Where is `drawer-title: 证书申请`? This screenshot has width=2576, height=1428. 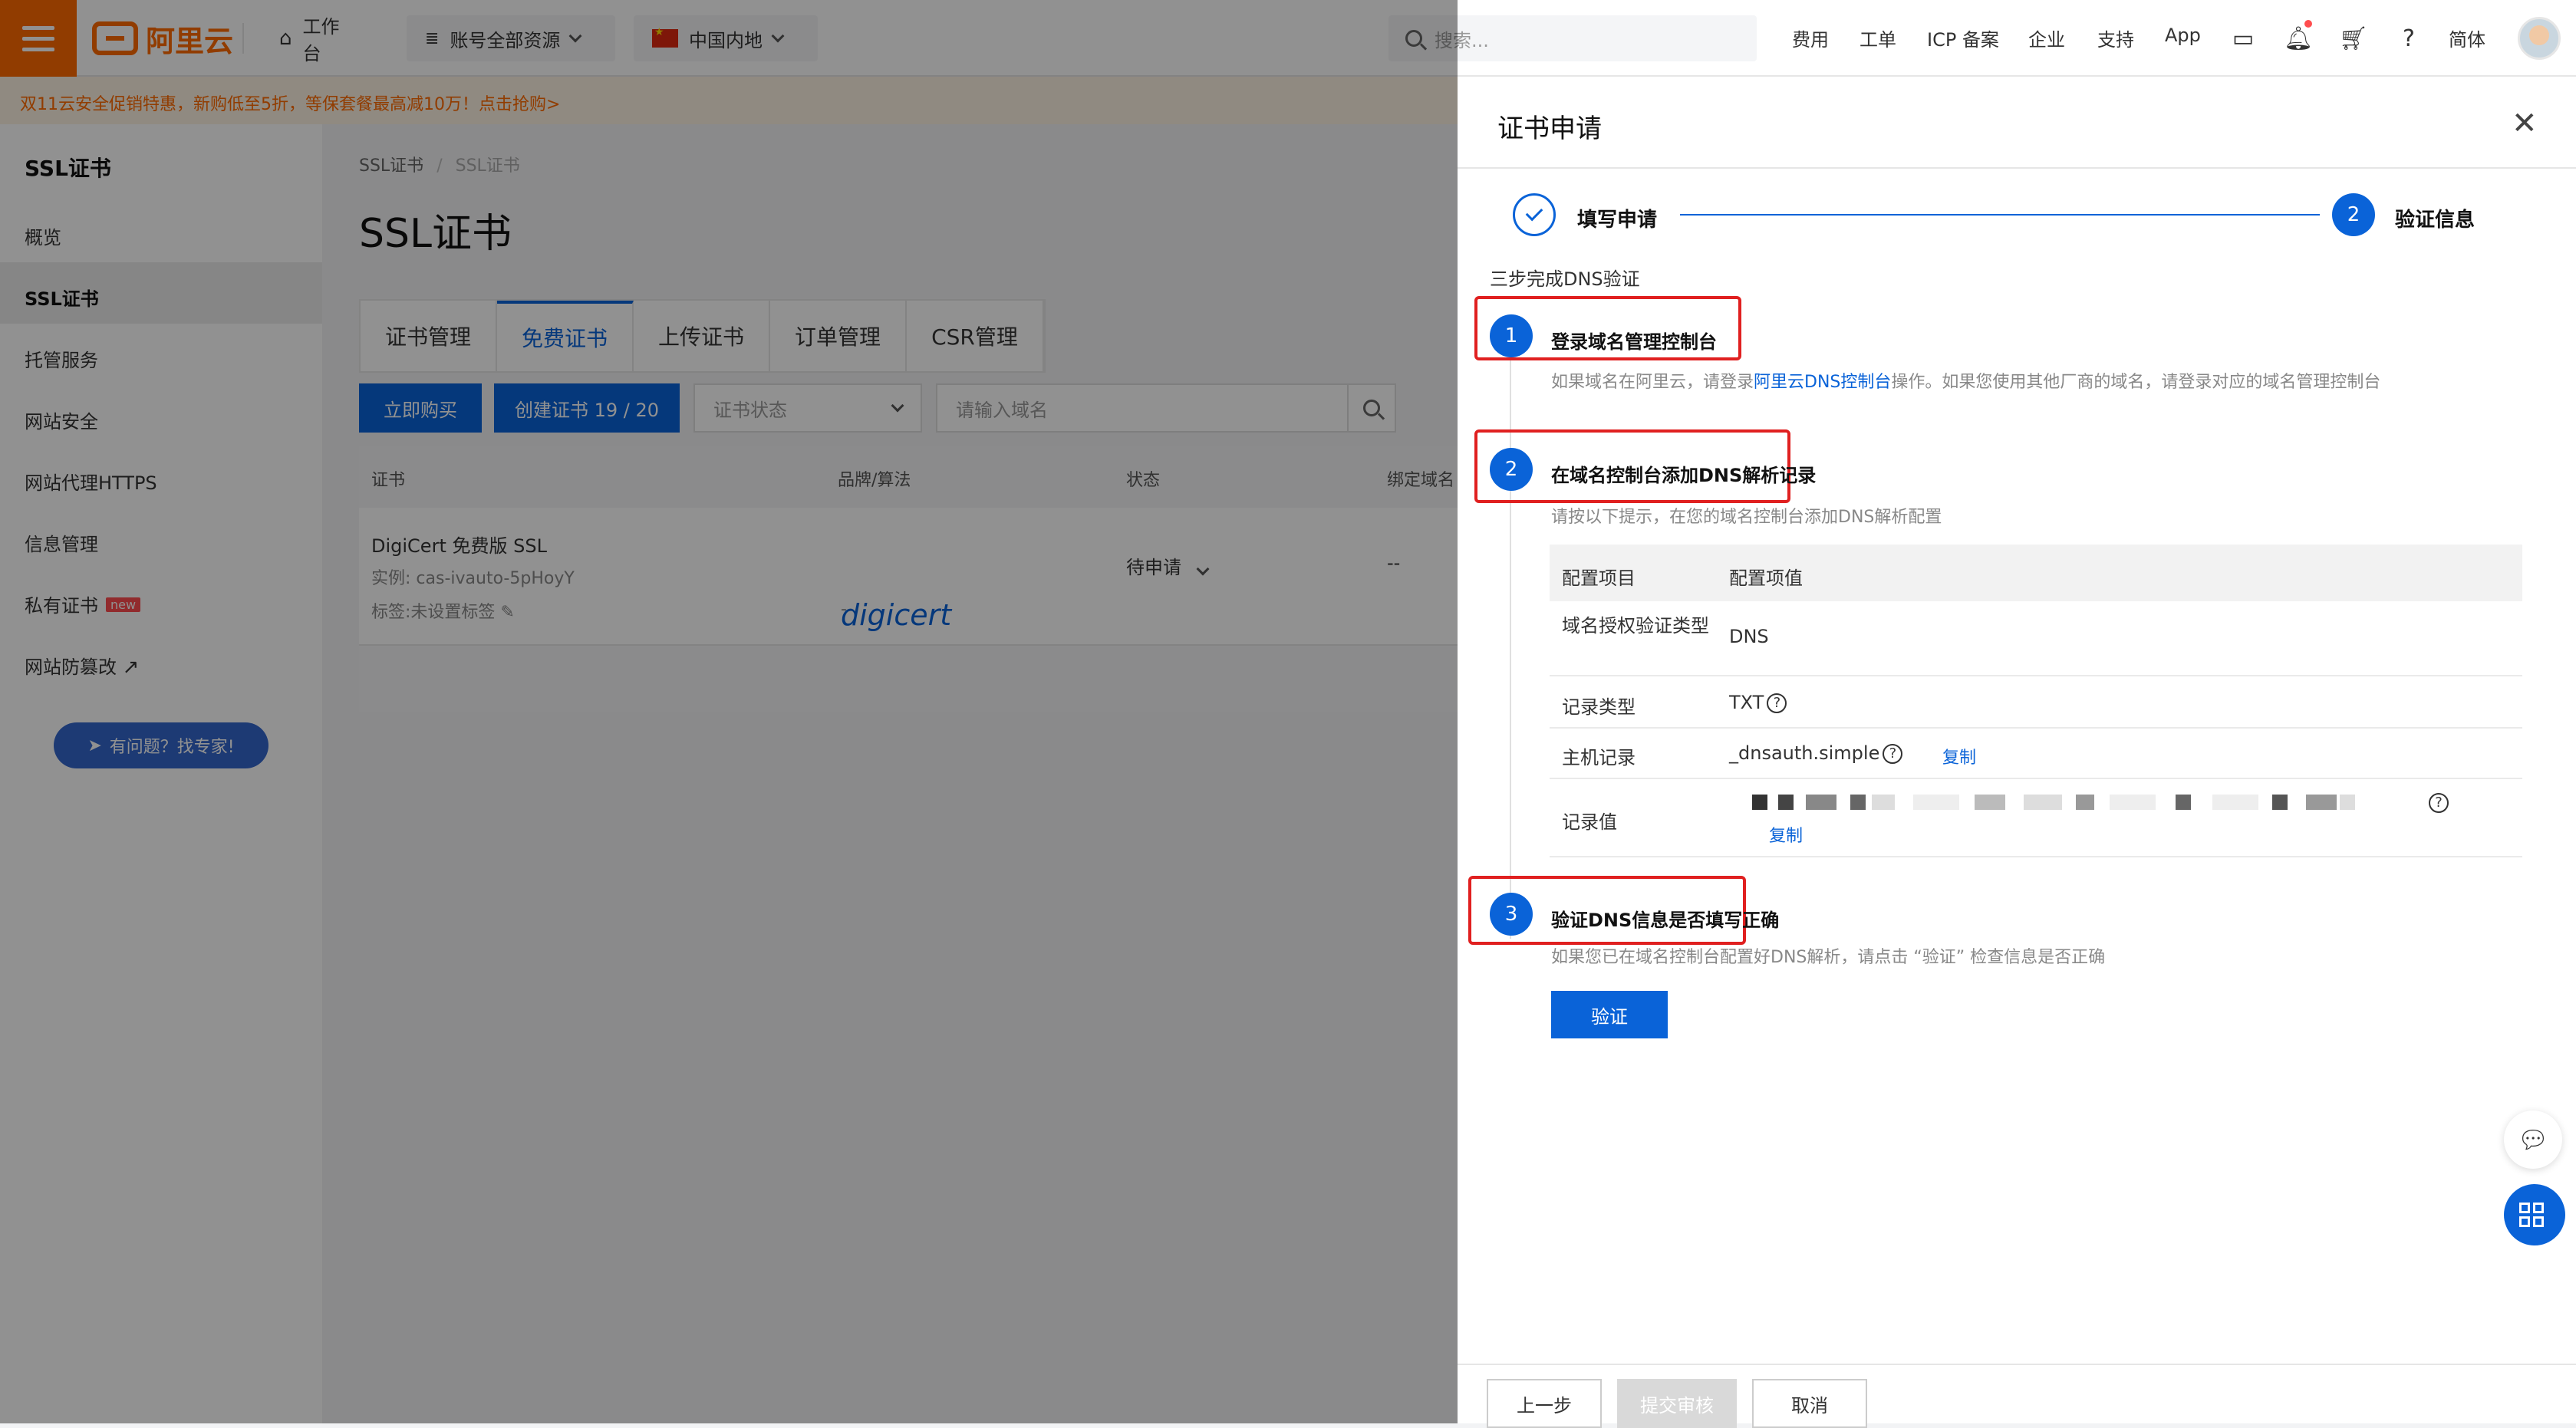
drawer-title: 证书申请 is located at coordinates (1549, 129).